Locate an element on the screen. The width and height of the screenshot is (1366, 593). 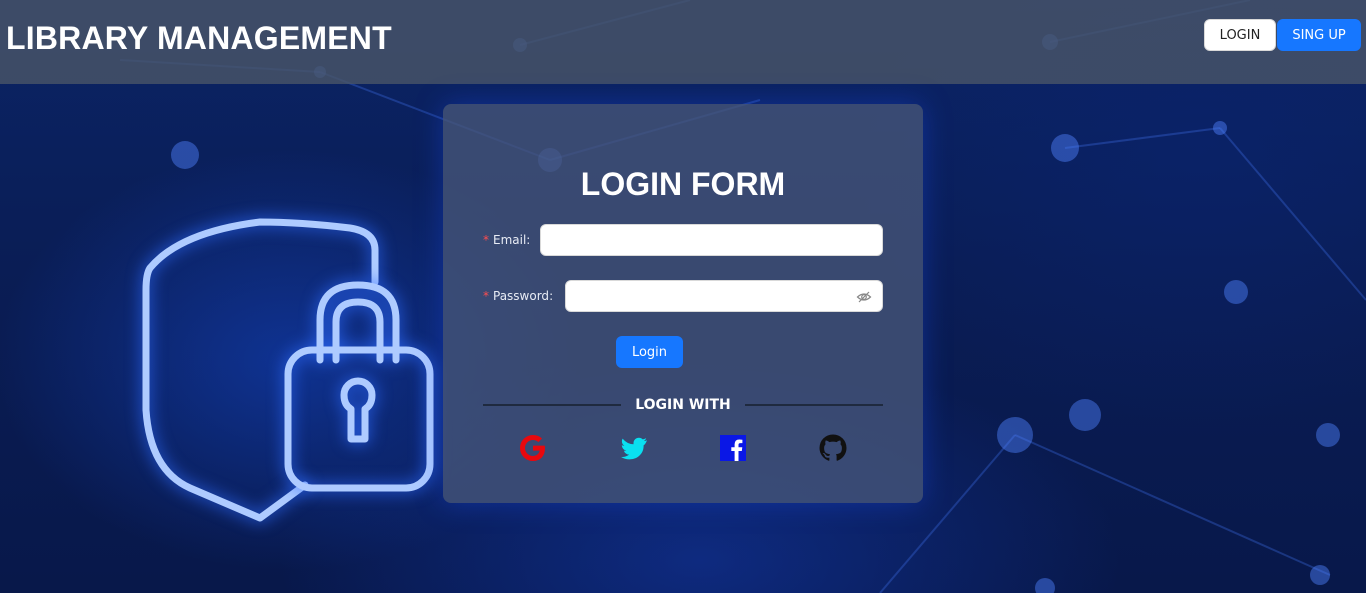
twitter-icon is located at coordinates (633, 448).